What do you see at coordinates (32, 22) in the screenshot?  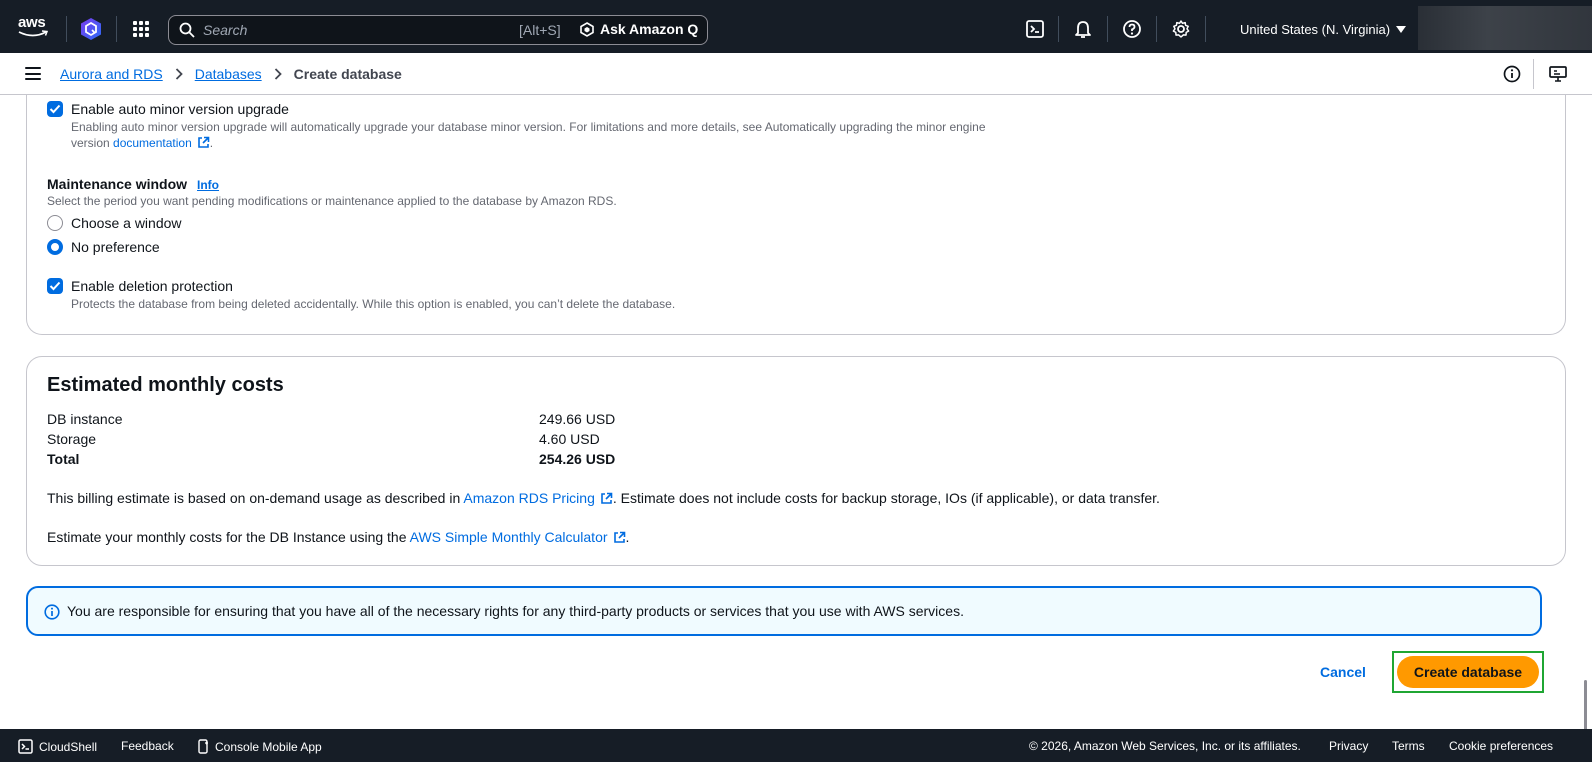 I see `aws-logo-text: aws` at bounding box center [32, 22].